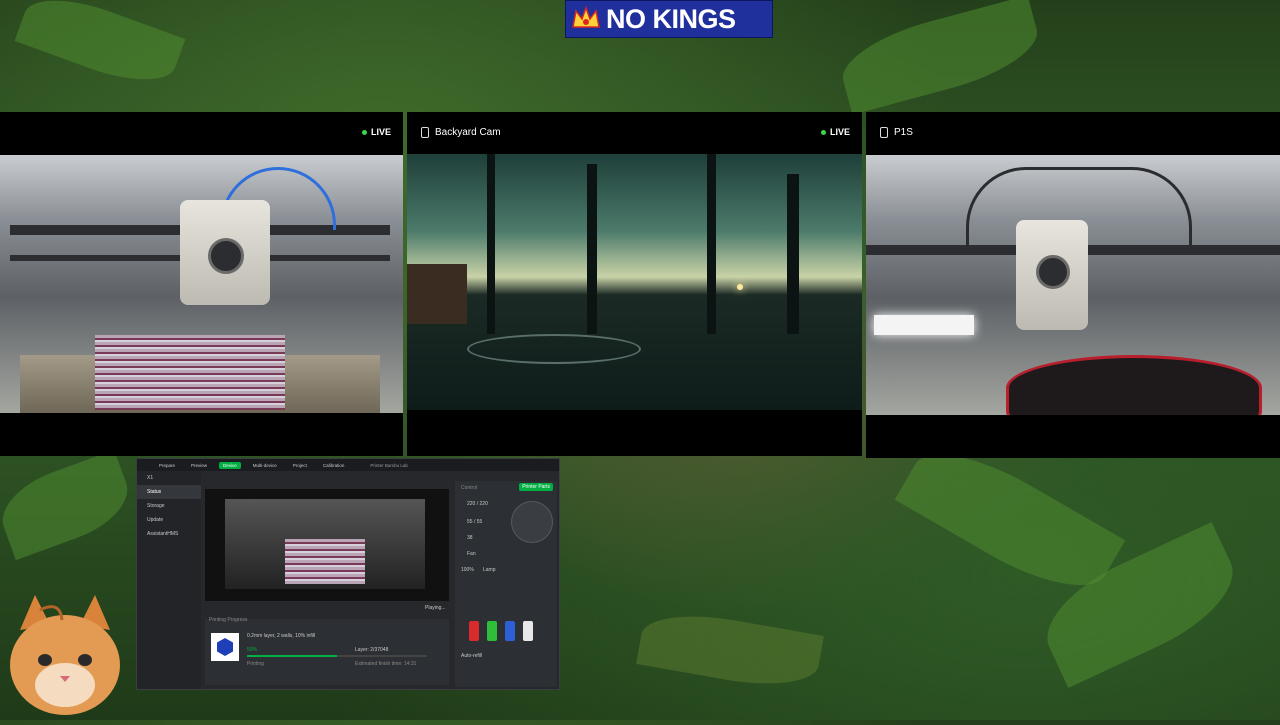 The image size is (1280, 725). What do you see at coordinates (372, 650) in the screenshot?
I see `layer-count: Layer: 2/37048` at bounding box center [372, 650].